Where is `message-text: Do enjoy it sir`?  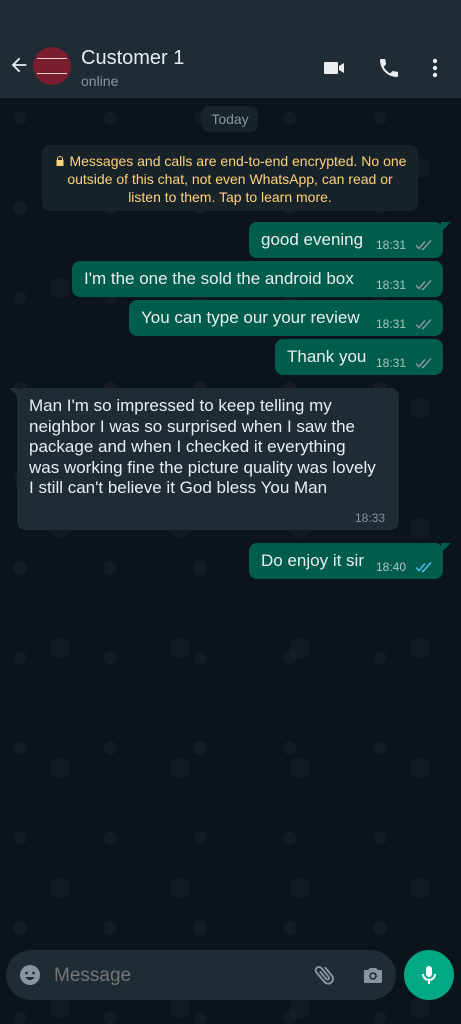
message-text: Do enjoy it sir is located at coordinates (312, 560).